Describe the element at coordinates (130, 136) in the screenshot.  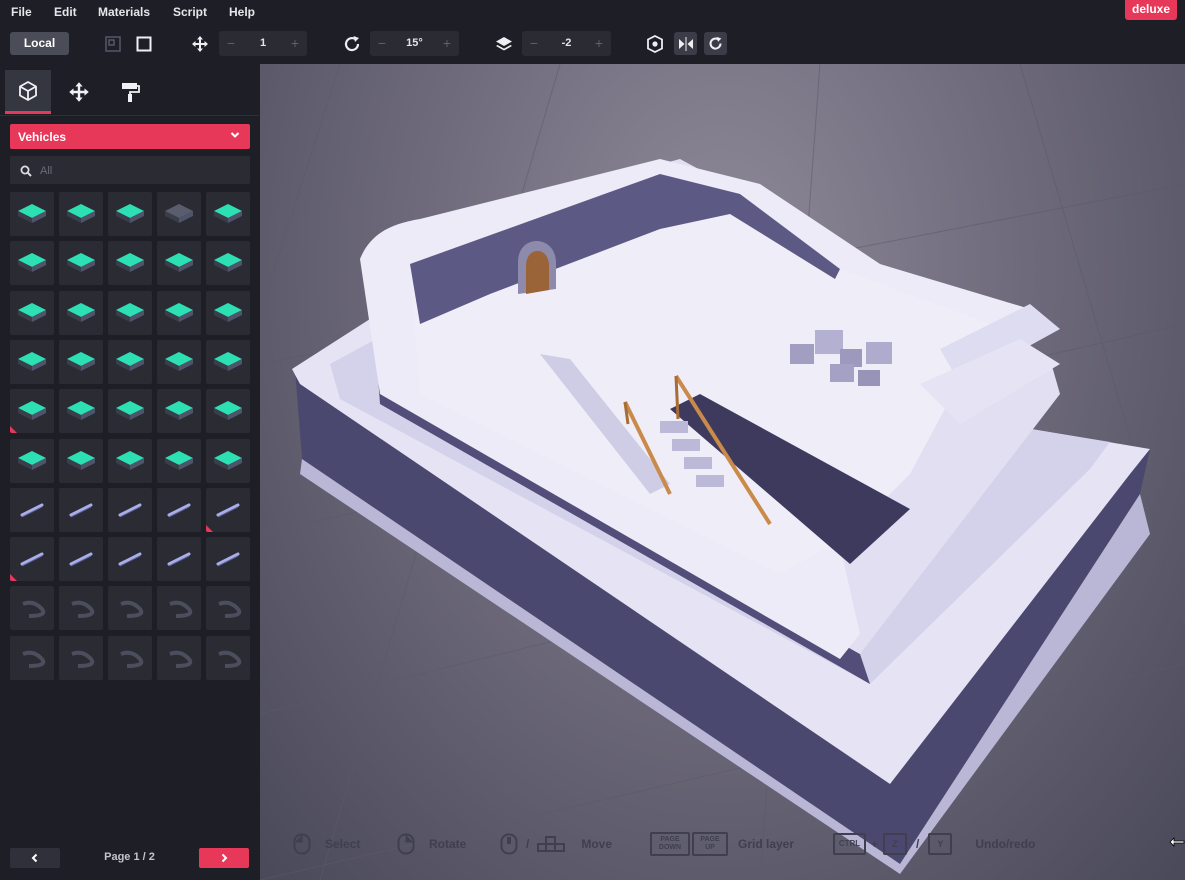
I see `category-dropdown: Vehicles` at that location.